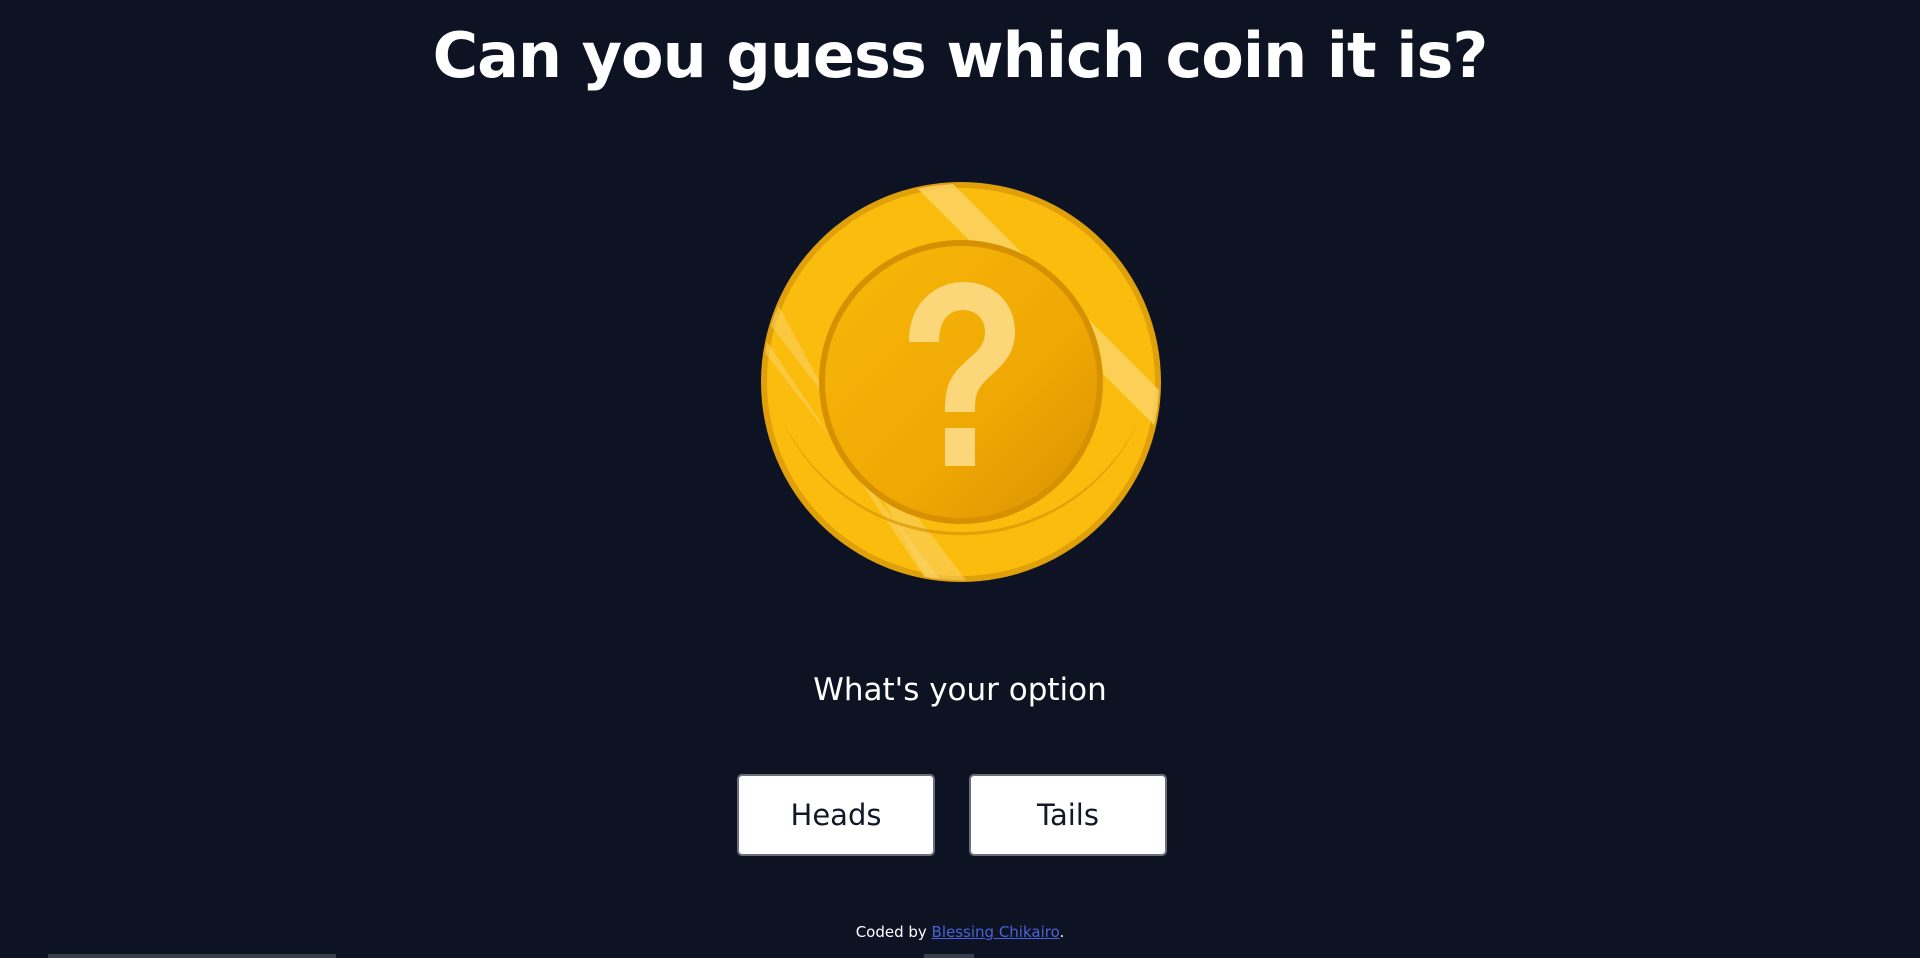 The width and height of the screenshot is (1920, 958). Describe the element at coordinates (996, 932) in the screenshot. I see `author-link: Blessing Chikairo` at that location.